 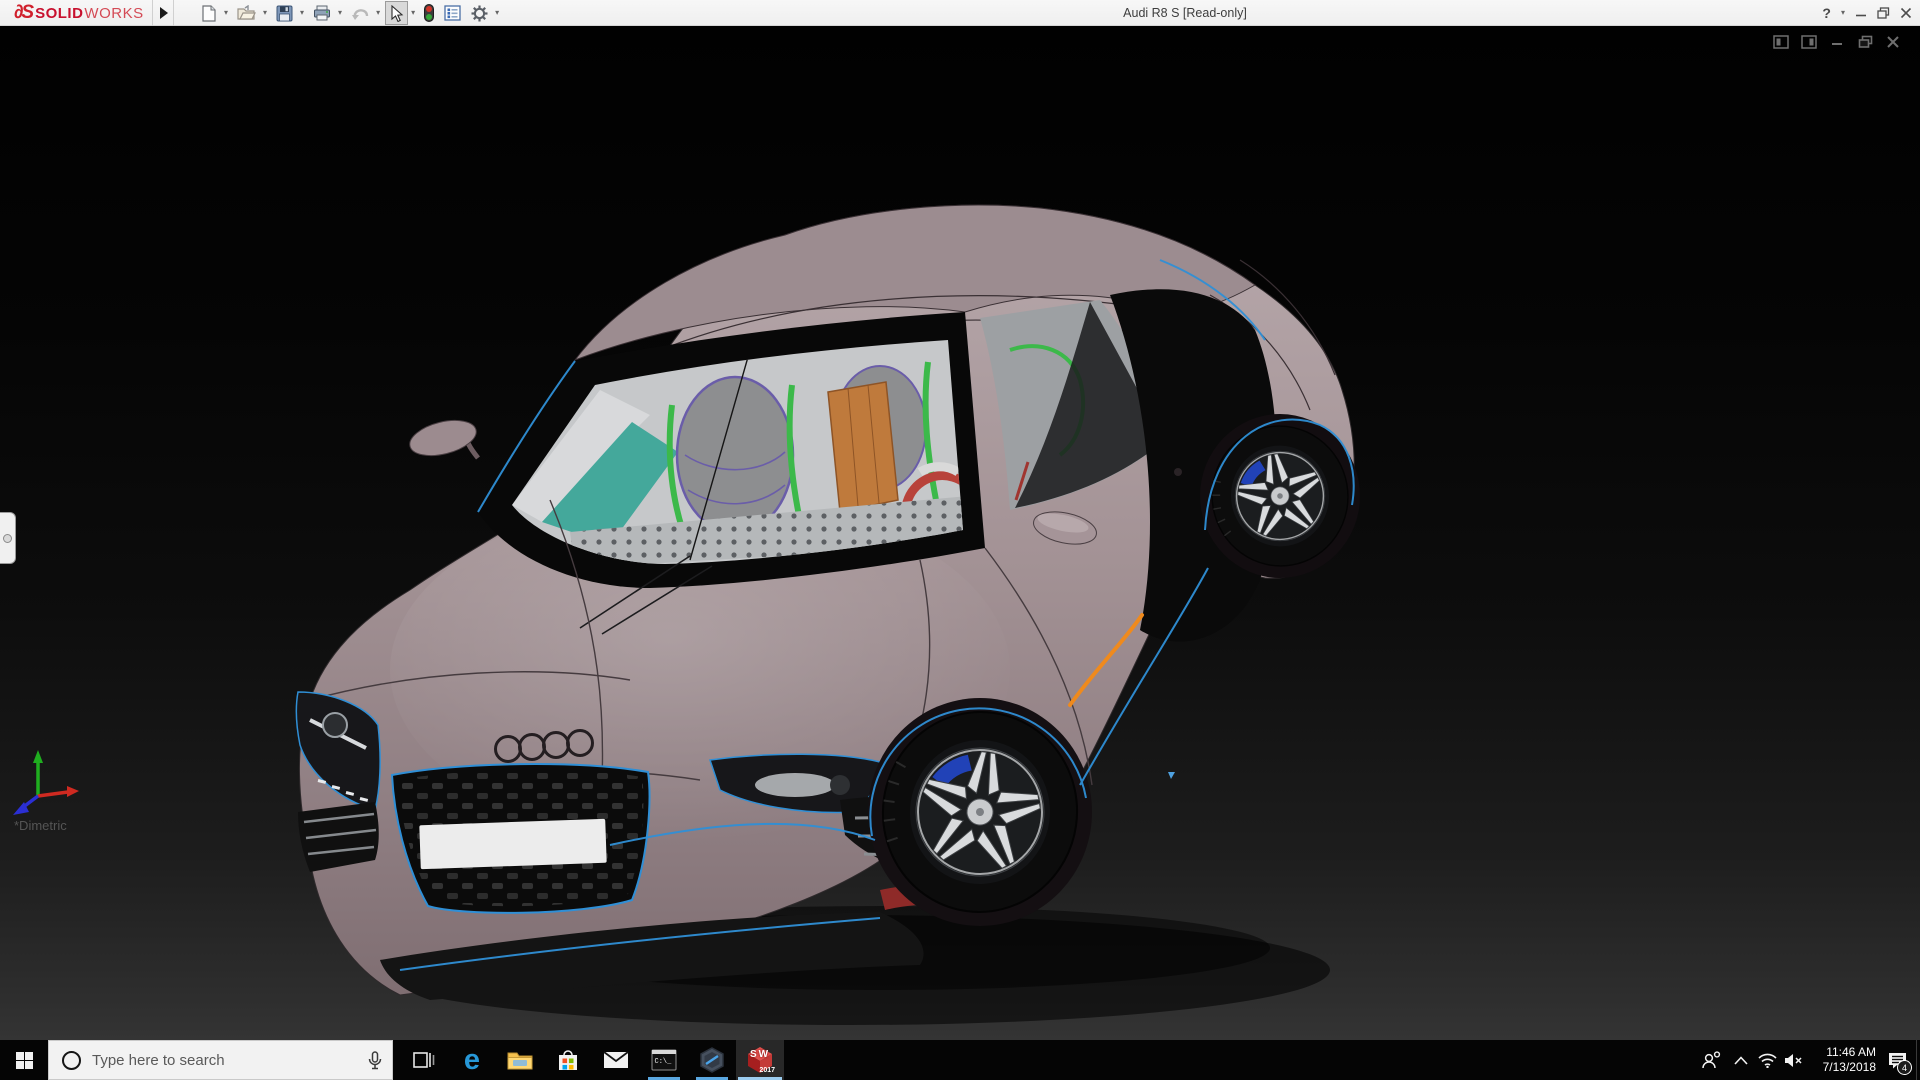 I want to click on hidden-icons-button, so click(x=1741, y=1060).